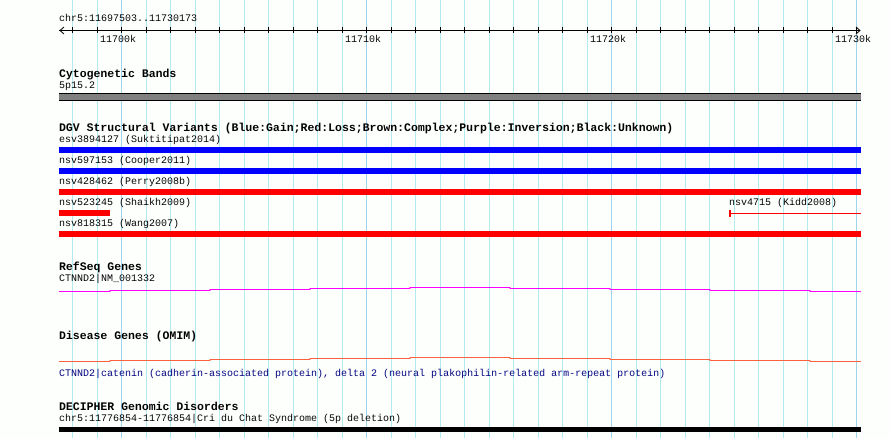 Image resolution: width=890 pixels, height=438 pixels. What do you see at coordinates (118, 40) in the screenshot?
I see `ruler-label: 11700k` at bounding box center [118, 40].